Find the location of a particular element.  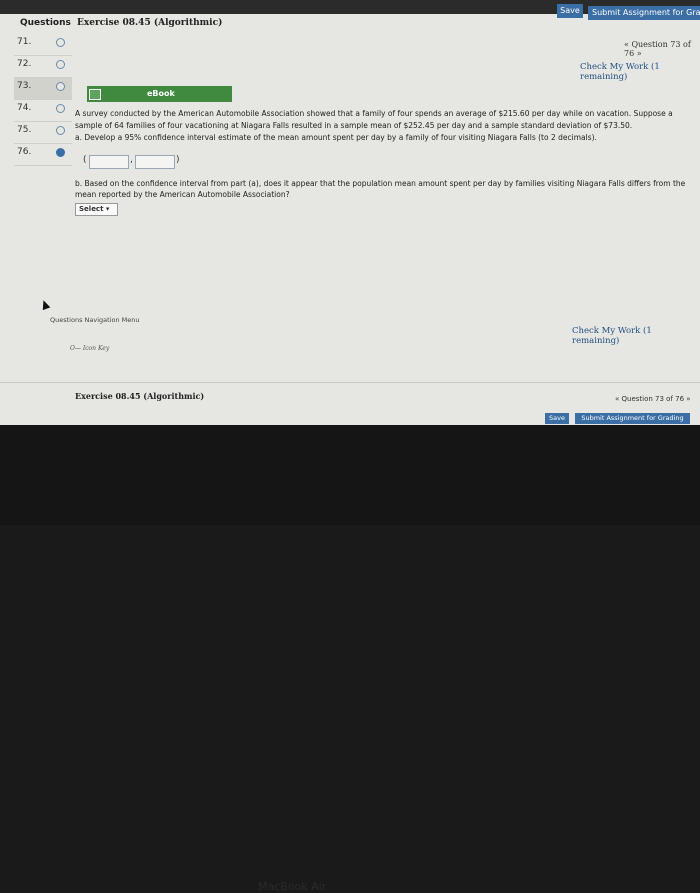

questions-header: Questions is located at coordinates (45, 23).